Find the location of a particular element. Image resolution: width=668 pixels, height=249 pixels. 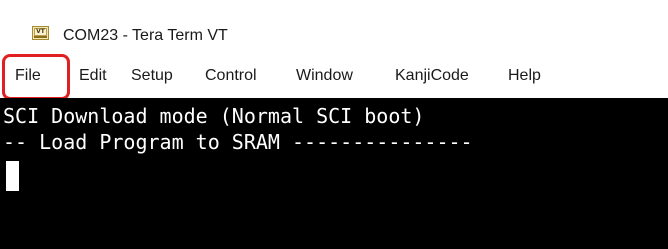

window-title: COM23 - Tera Term VT is located at coordinates (145, 35).